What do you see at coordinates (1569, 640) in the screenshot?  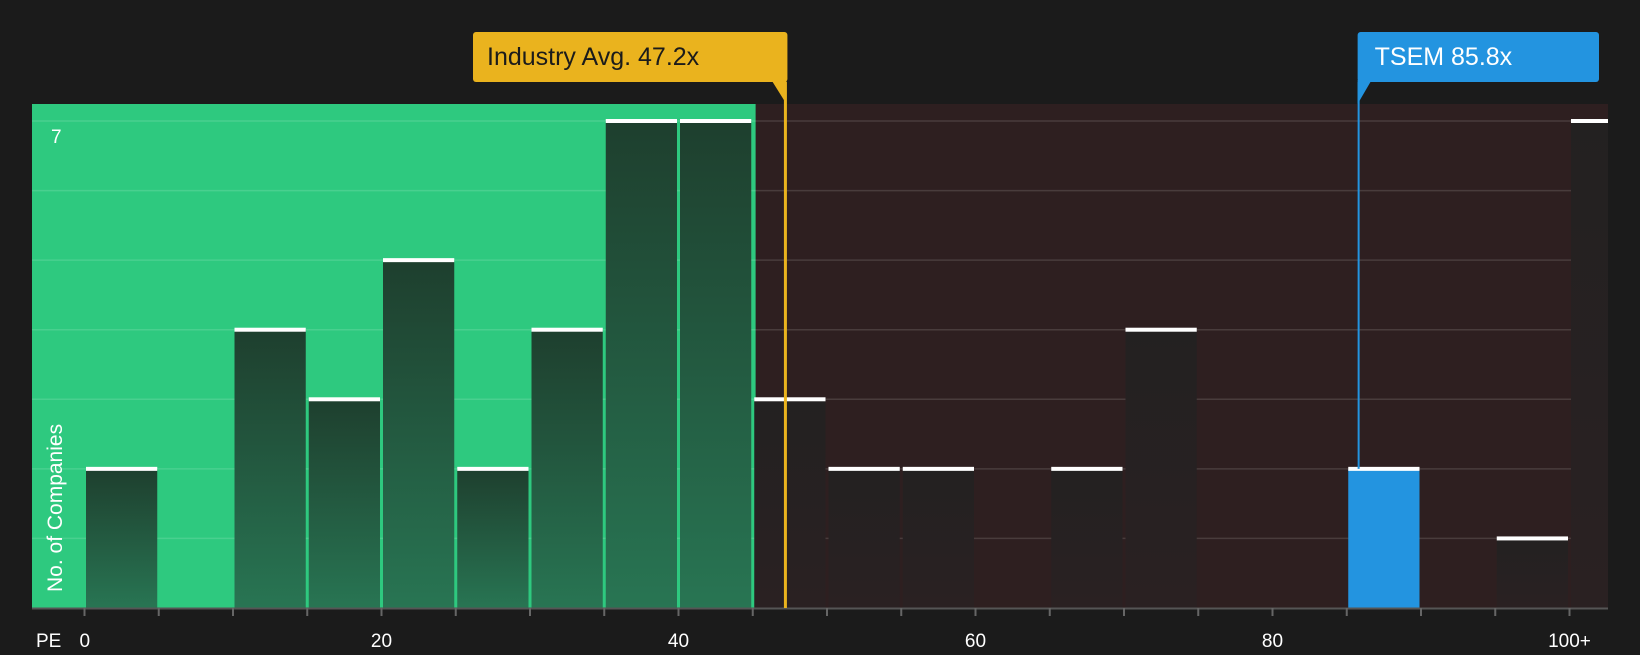 I see `x-tick-label: 100+` at bounding box center [1569, 640].